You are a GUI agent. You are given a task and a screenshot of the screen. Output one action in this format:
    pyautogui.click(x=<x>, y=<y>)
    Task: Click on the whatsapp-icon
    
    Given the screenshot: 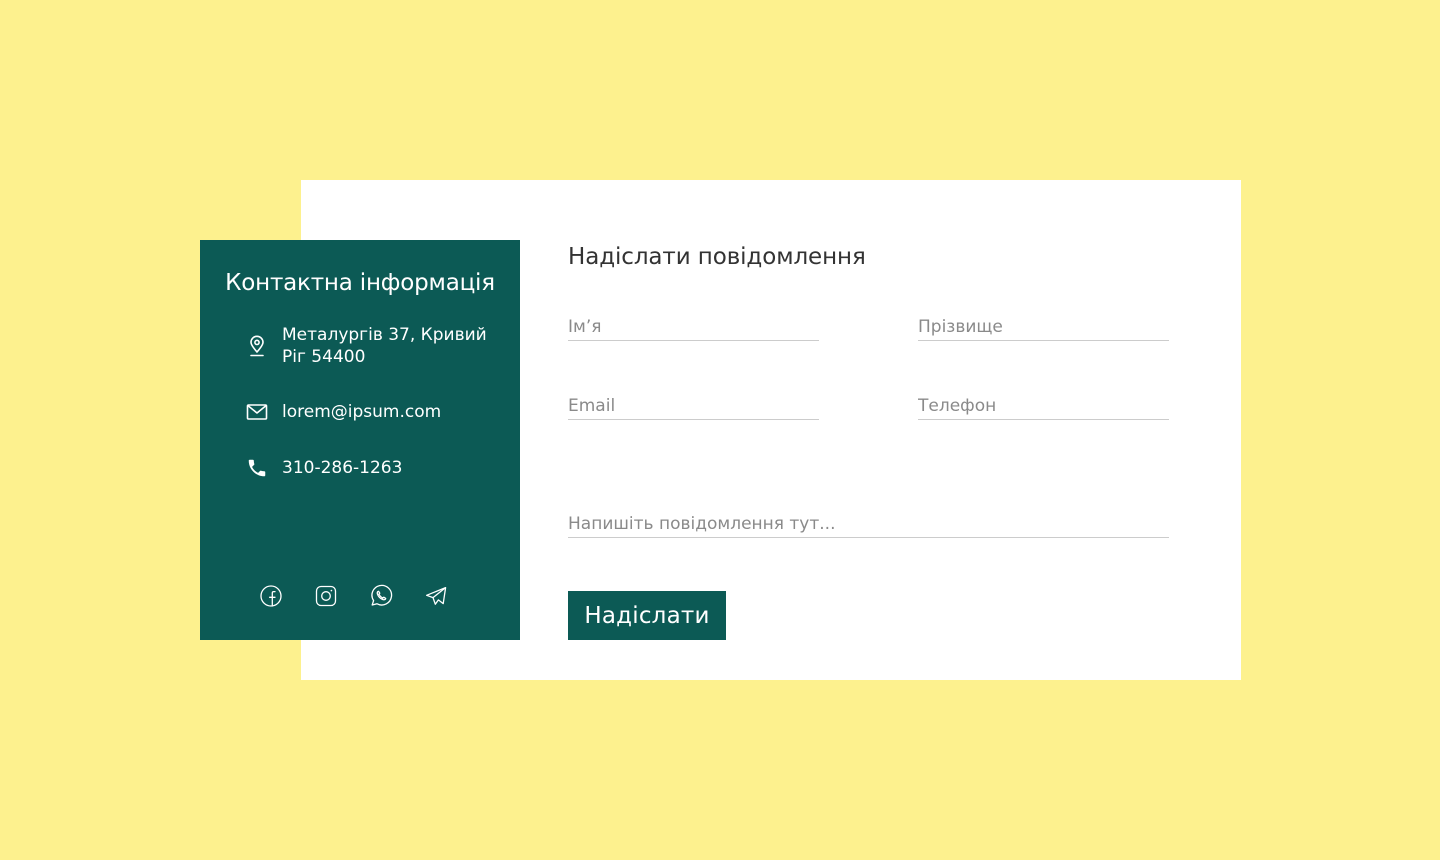 What is the action you would take?
    pyautogui.click(x=381, y=596)
    